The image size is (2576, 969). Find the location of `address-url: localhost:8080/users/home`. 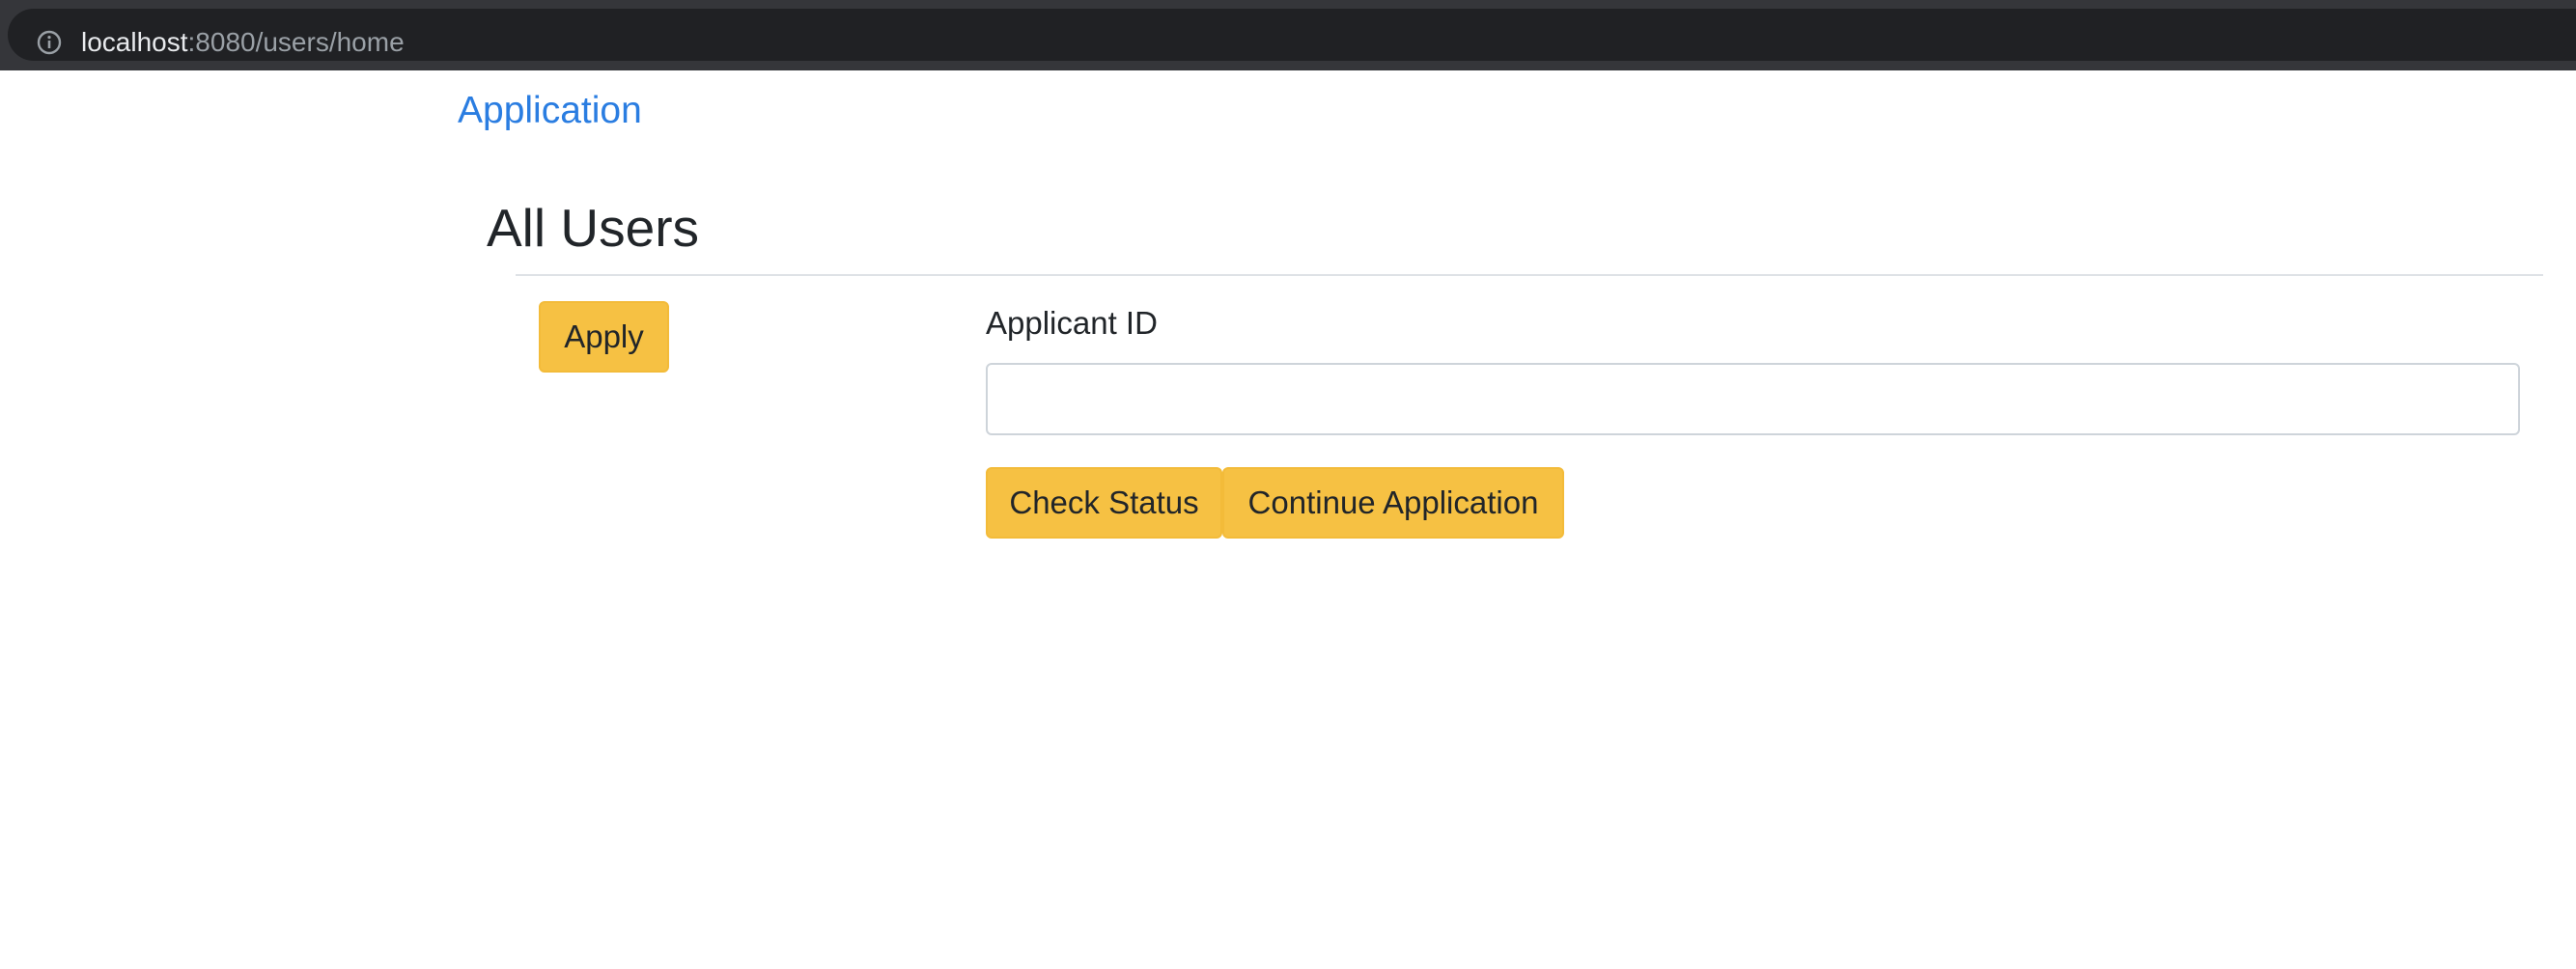

address-url: localhost:8080/users/home is located at coordinates (243, 42).